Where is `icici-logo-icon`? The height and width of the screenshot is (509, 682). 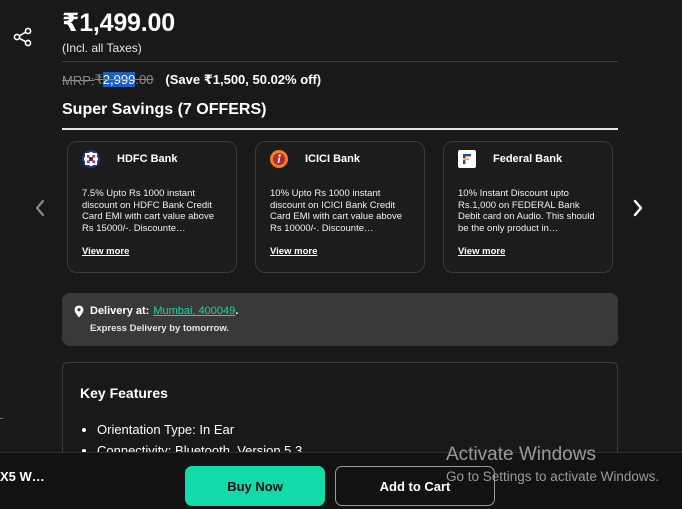
icici-logo-icon is located at coordinates (279, 159).